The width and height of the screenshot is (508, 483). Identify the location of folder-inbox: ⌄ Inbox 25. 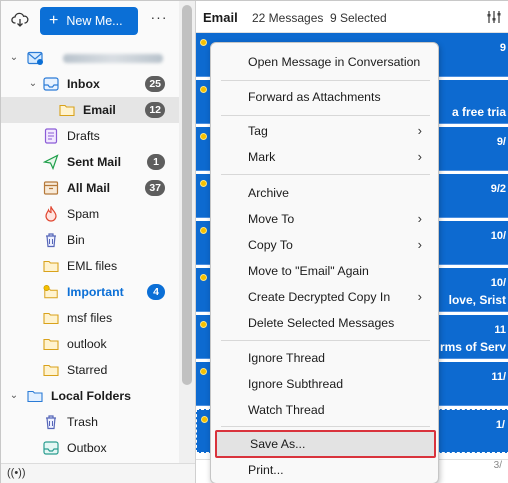
(90, 84).